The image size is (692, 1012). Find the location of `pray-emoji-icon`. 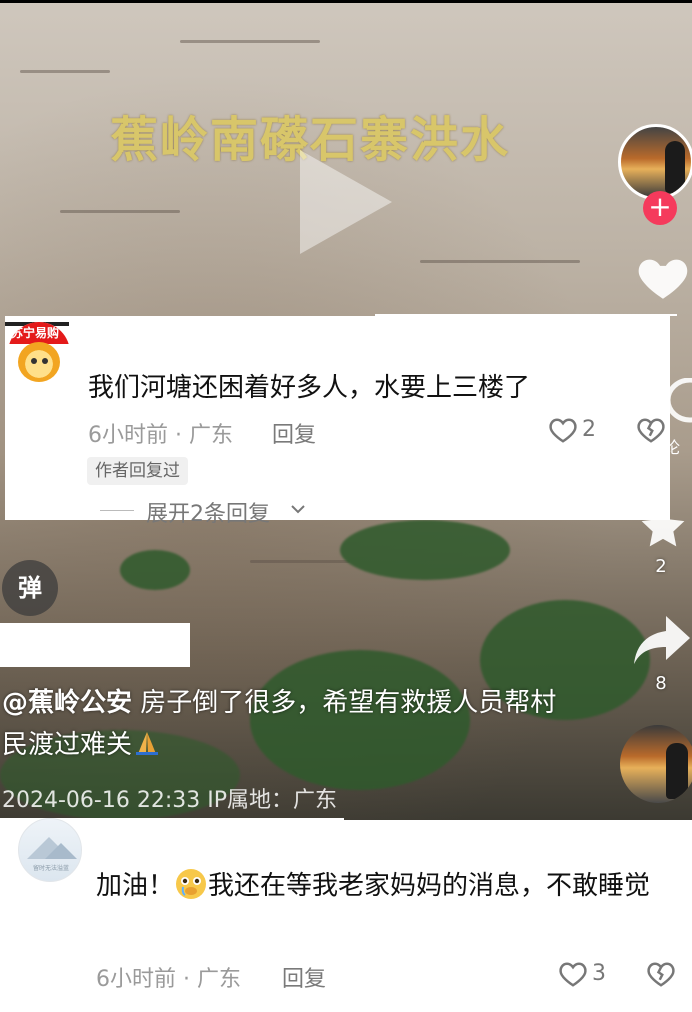

pray-emoji-icon is located at coordinates (147, 743).